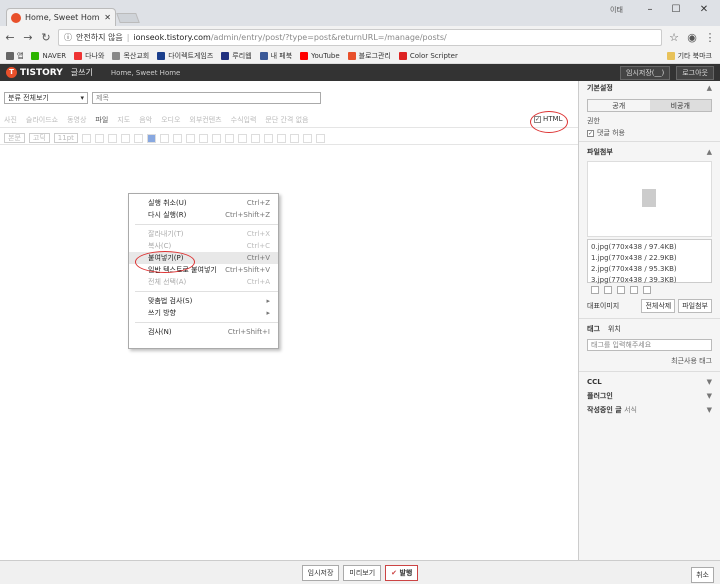 The height and width of the screenshot is (584, 720). Describe the element at coordinates (48, 55) in the screenshot. I see `bookmark-item: NAVER` at that location.